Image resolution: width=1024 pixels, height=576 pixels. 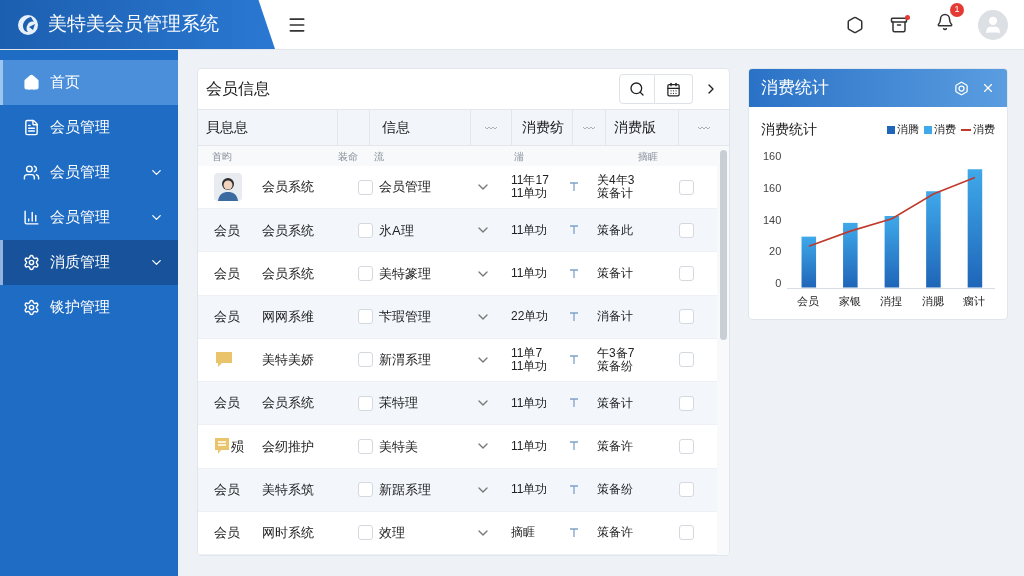 What do you see at coordinates (891, 301) in the screenshot?
I see `x-axis-label: 消捏` at bounding box center [891, 301].